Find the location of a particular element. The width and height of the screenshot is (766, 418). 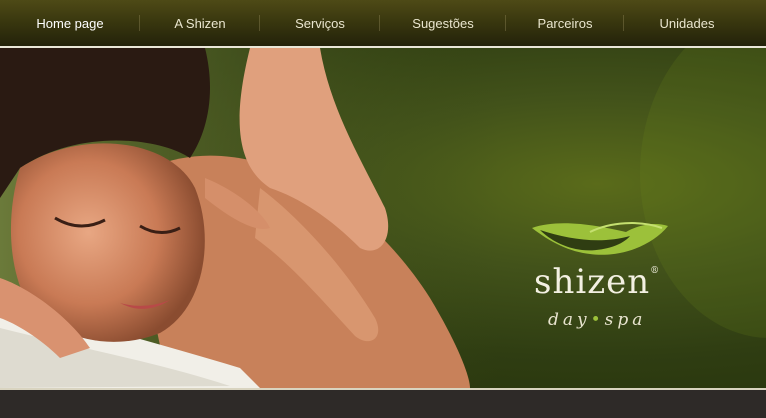

nav-label: Parceiros is located at coordinates (565, 23).